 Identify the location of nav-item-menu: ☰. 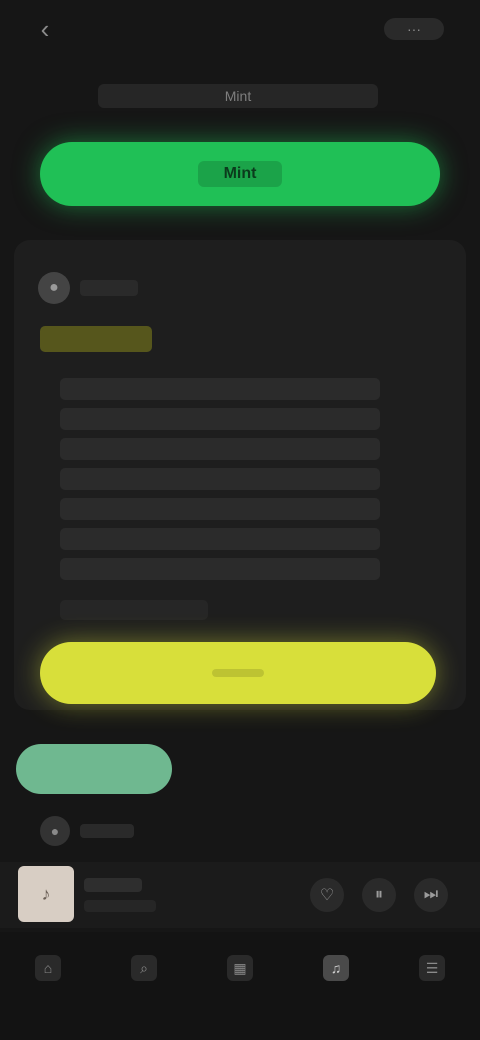
(432, 970).